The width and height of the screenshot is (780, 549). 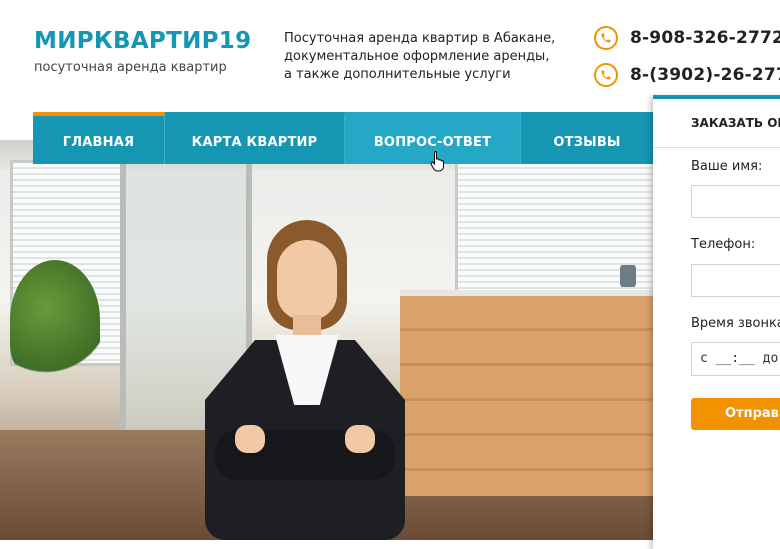 I want to click on divider, so click(x=716, y=147).